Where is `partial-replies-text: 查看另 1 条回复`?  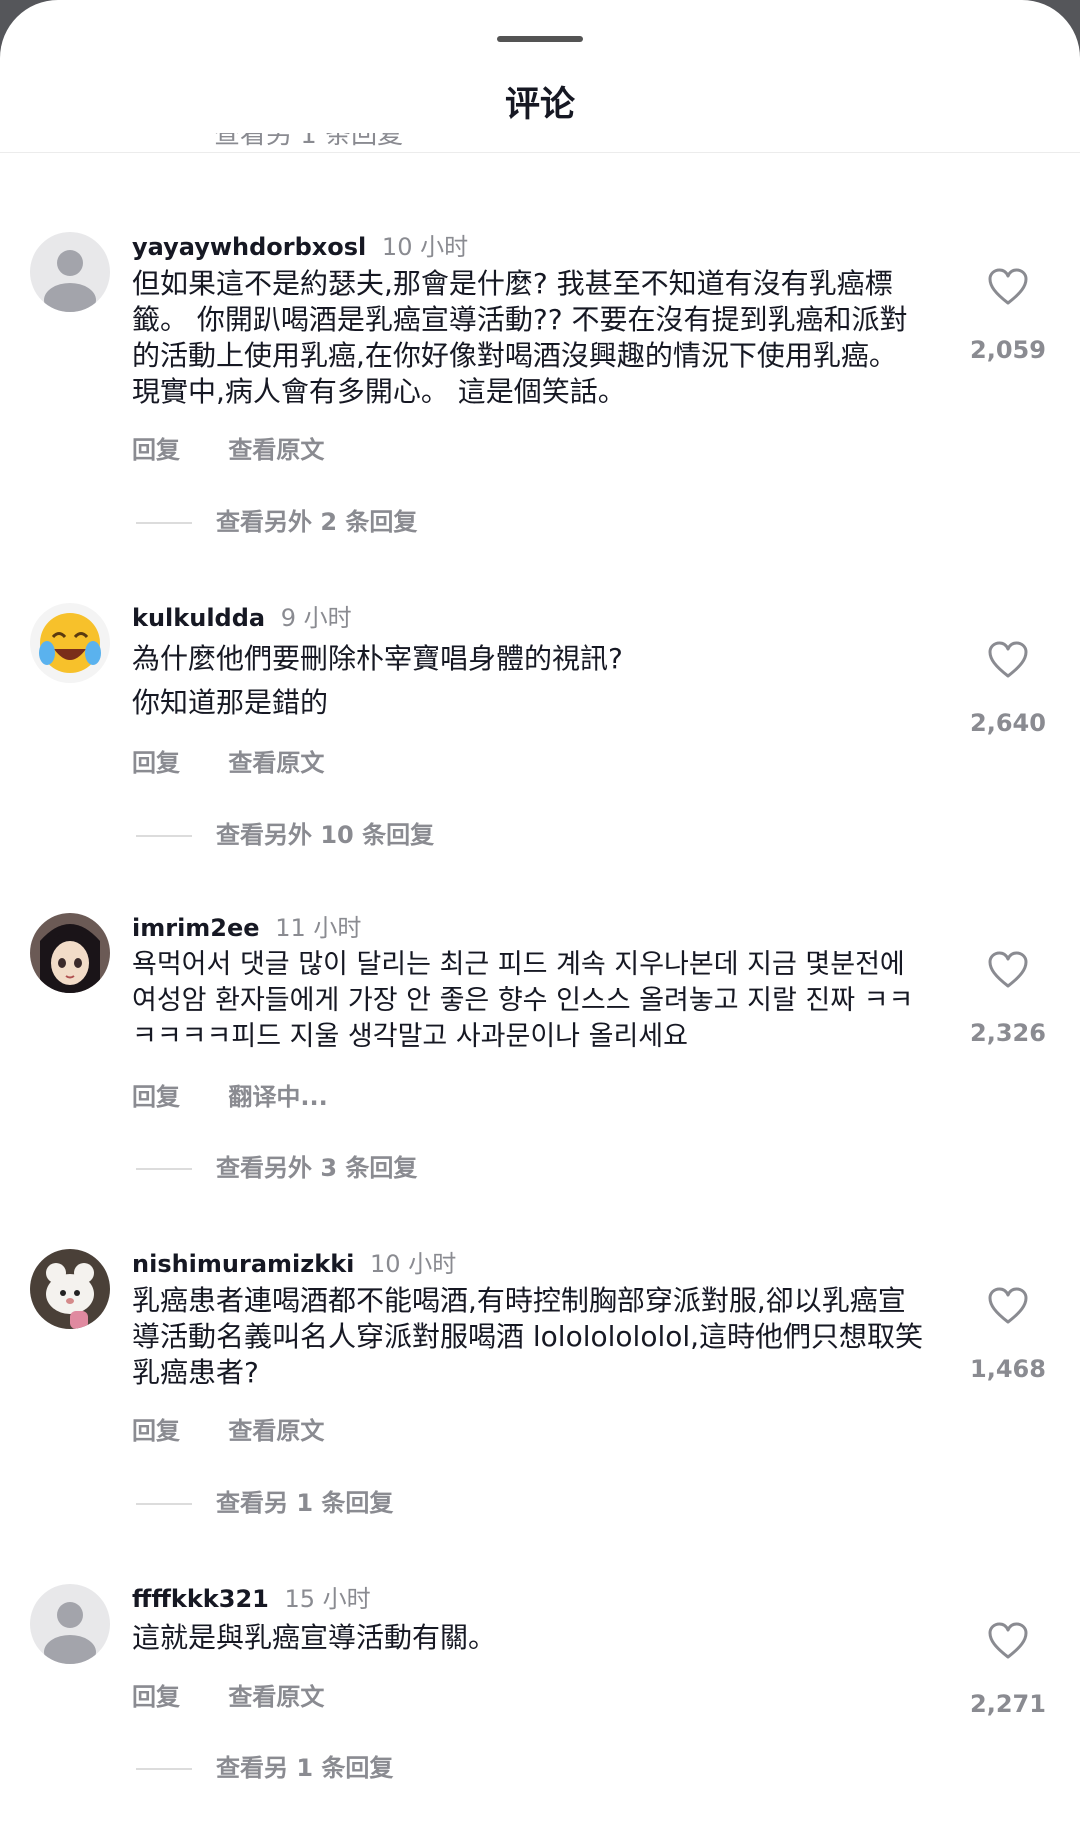 partial-replies-text: 查看另 1 条回复 is located at coordinates (308, 141).